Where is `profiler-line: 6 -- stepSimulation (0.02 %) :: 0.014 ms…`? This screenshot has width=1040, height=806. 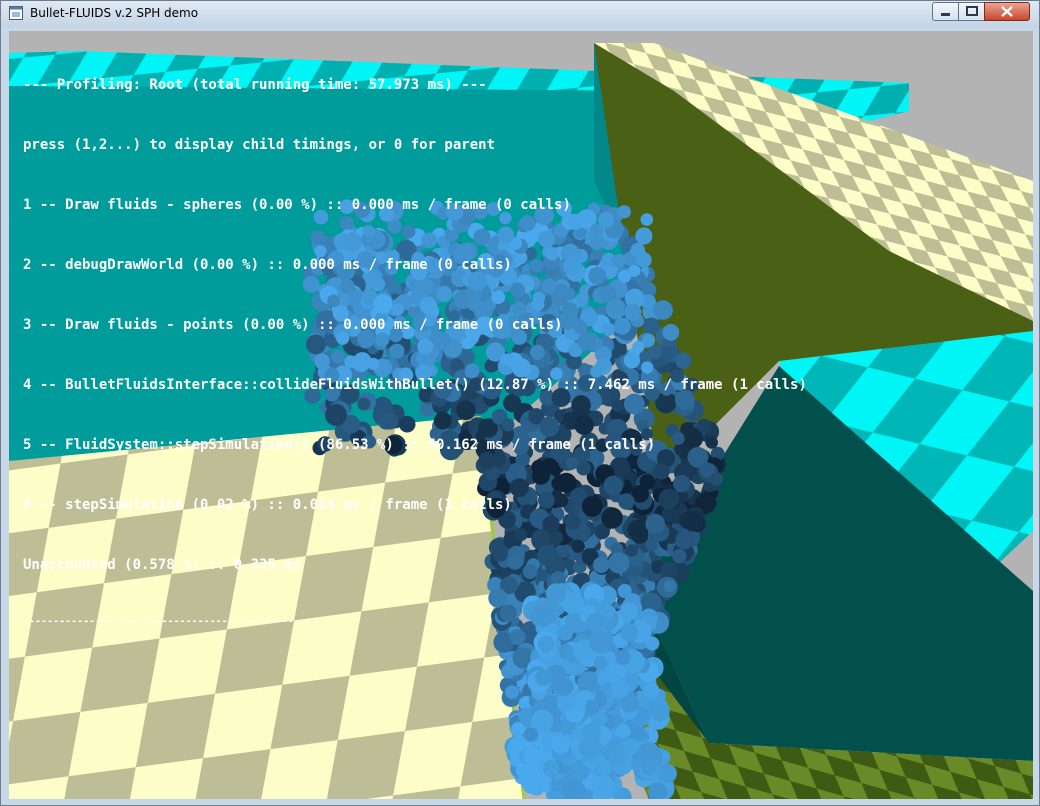 profiler-line: 6 -- stepSimulation (0.02 %) :: 0.014 ms… is located at coordinates (267, 505).